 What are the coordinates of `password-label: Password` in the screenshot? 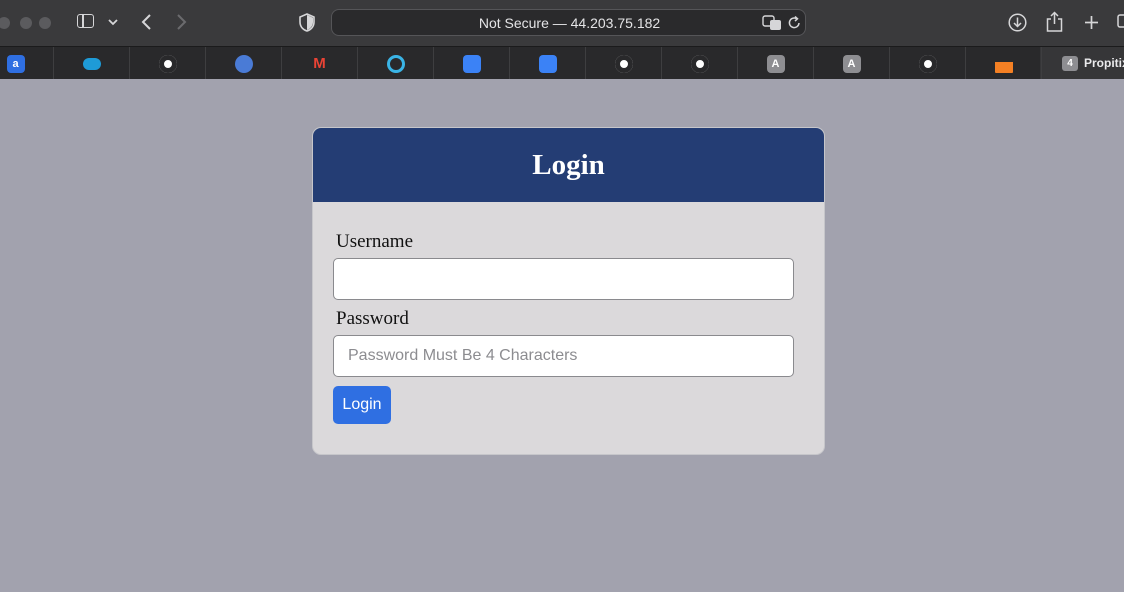 It's located at (372, 318).